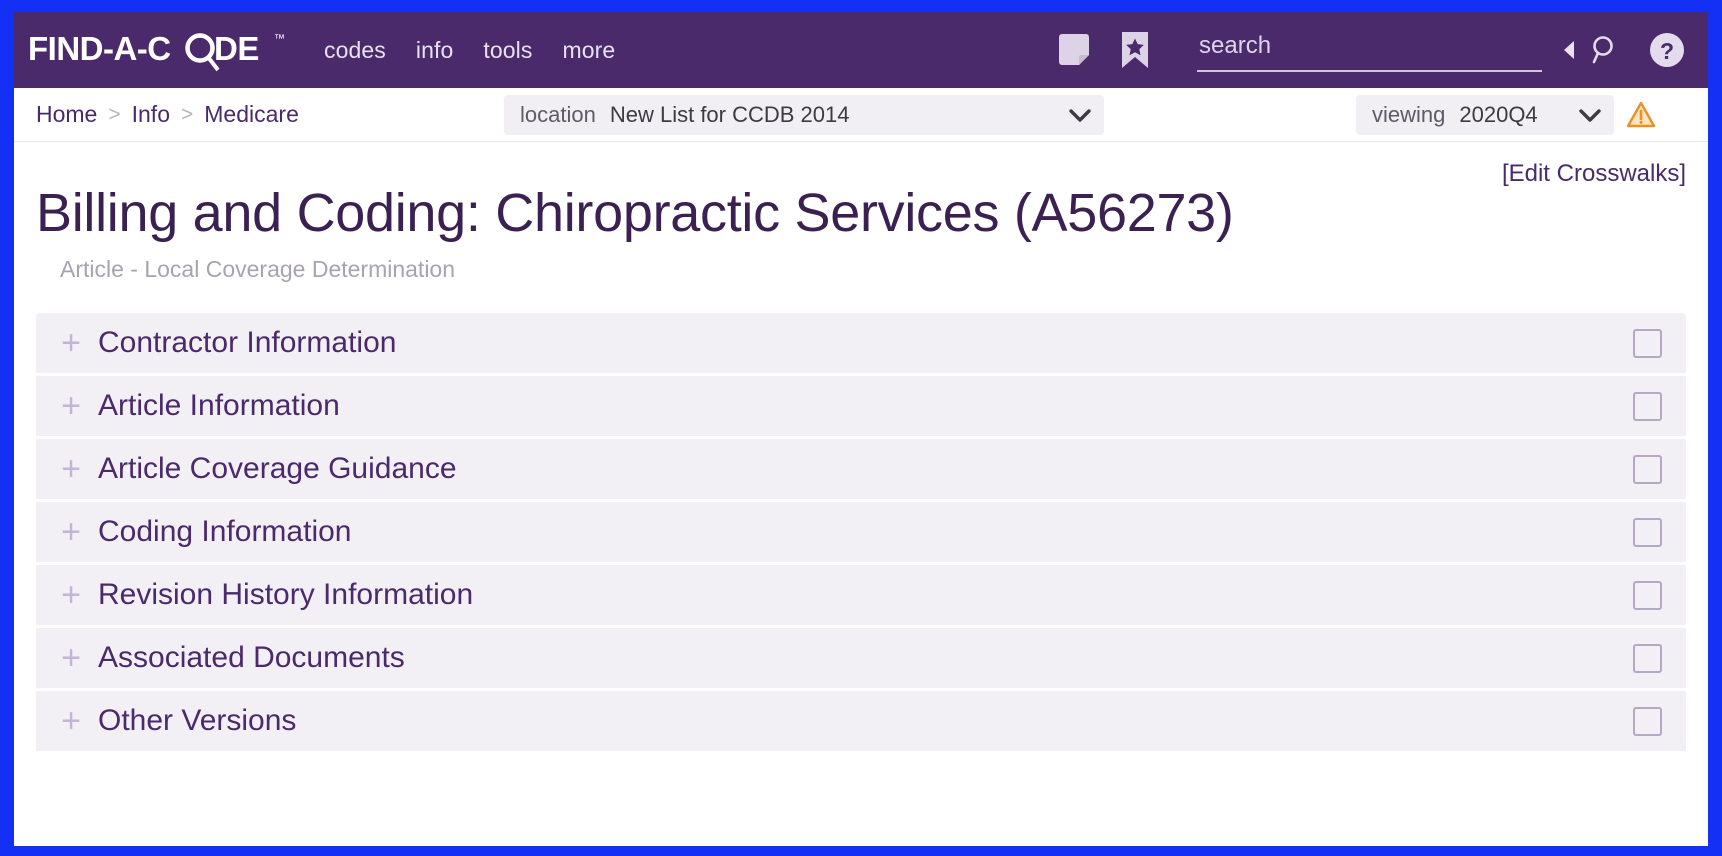  I want to click on nav-item-tools: tools, so click(507, 50).